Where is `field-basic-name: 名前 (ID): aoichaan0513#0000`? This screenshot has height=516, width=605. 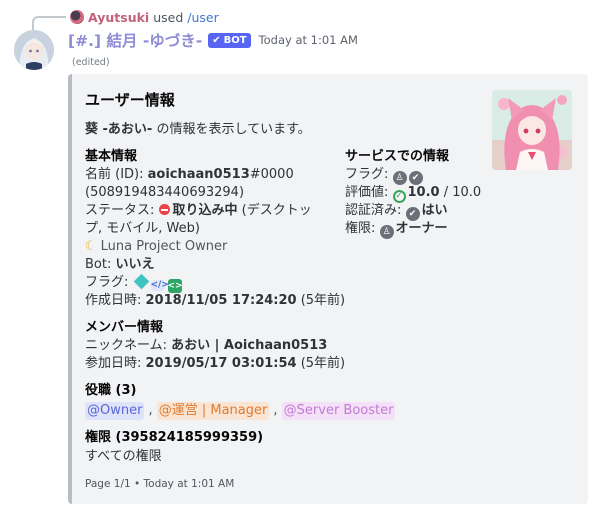 field-basic-name: 名前 (ID): aoichaan0513#0000 is located at coordinates (189, 175).